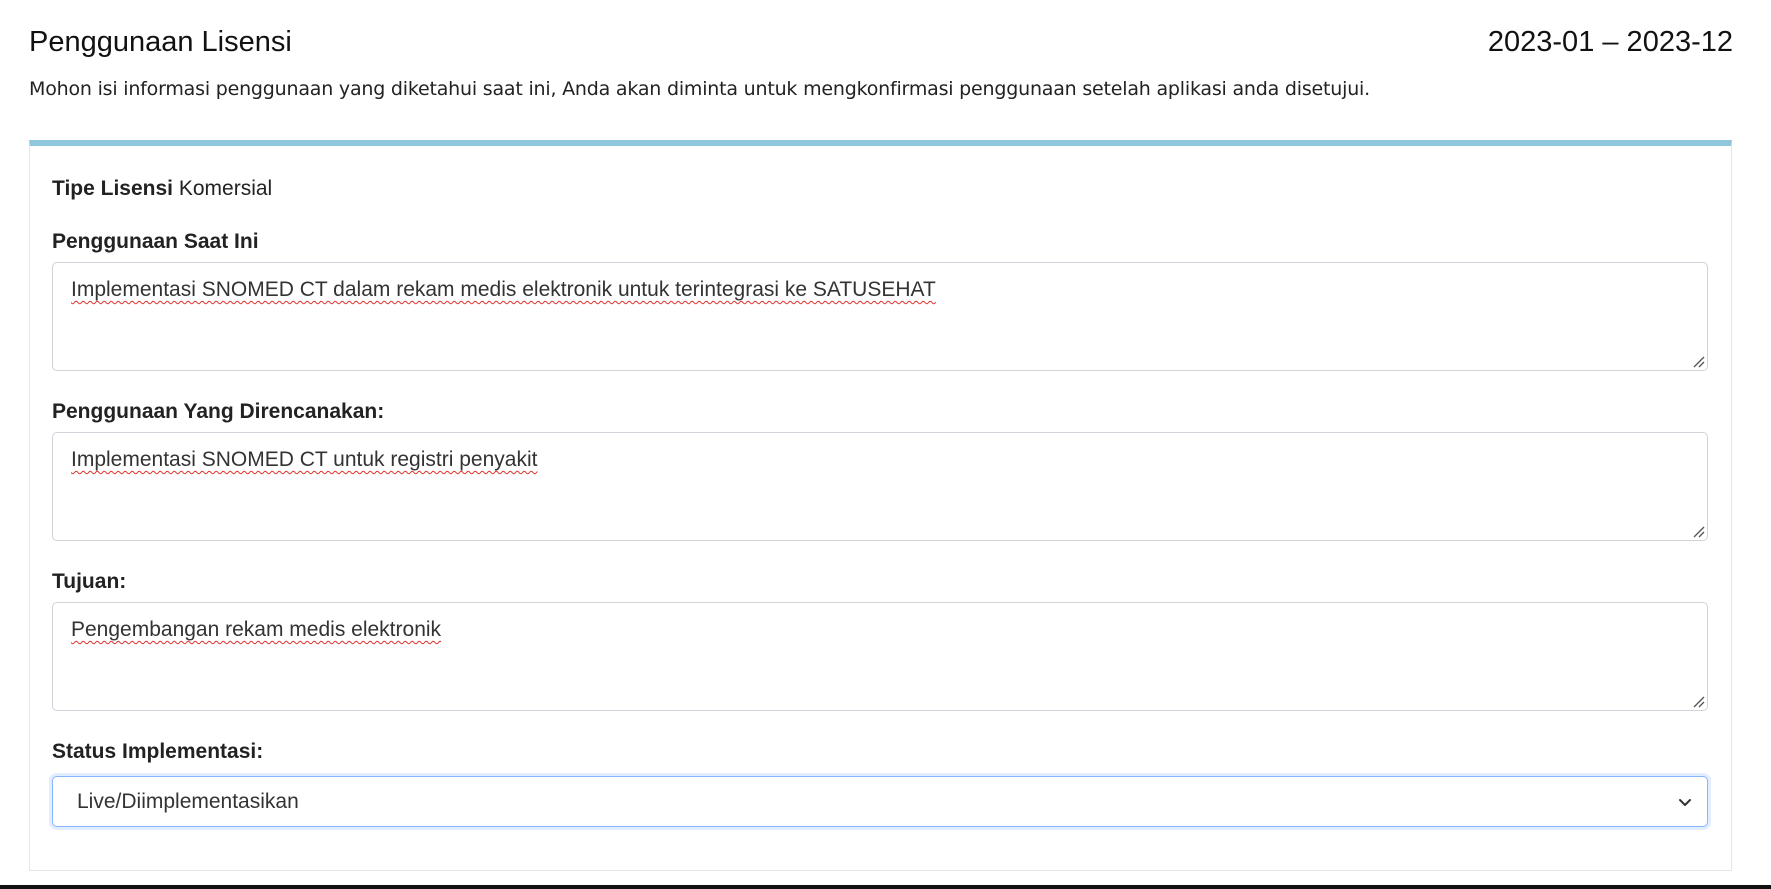 Image resolution: width=1771 pixels, height=889 pixels. I want to click on purpose-label: Tujuan:, so click(89, 581).